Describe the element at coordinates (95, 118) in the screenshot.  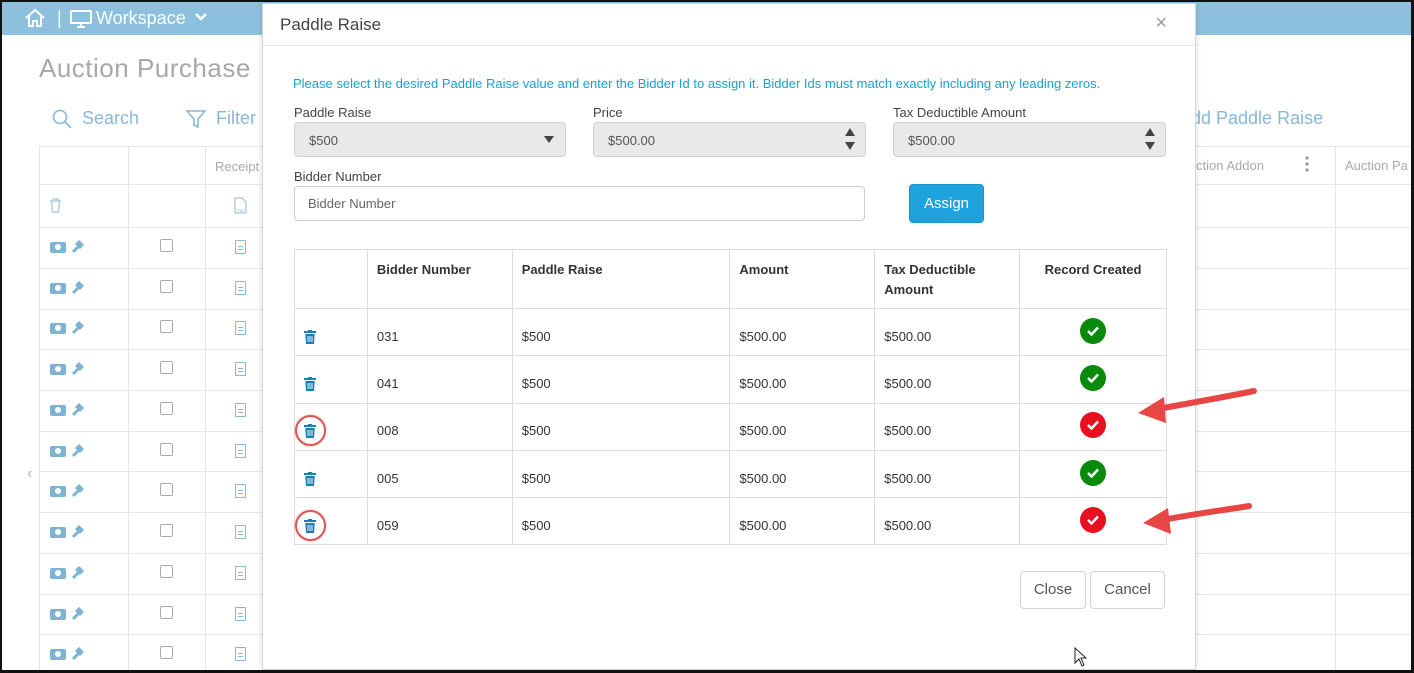
I see `search-button: Search` at that location.